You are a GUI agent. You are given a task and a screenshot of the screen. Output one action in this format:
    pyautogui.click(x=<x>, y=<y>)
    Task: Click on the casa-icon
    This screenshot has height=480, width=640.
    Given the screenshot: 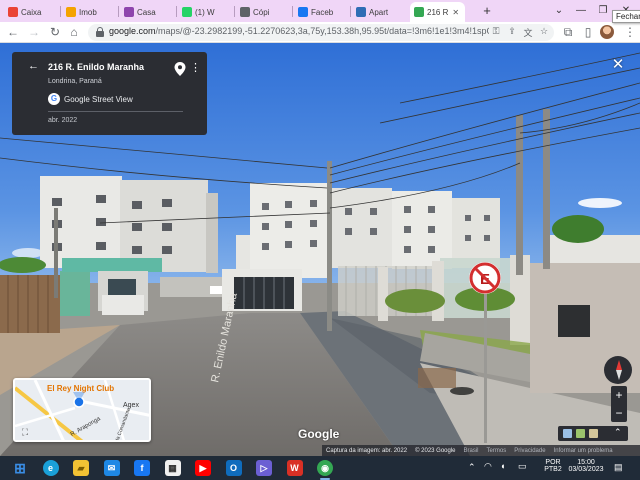 What is the action you would take?
    pyautogui.click(x=129, y=12)
    